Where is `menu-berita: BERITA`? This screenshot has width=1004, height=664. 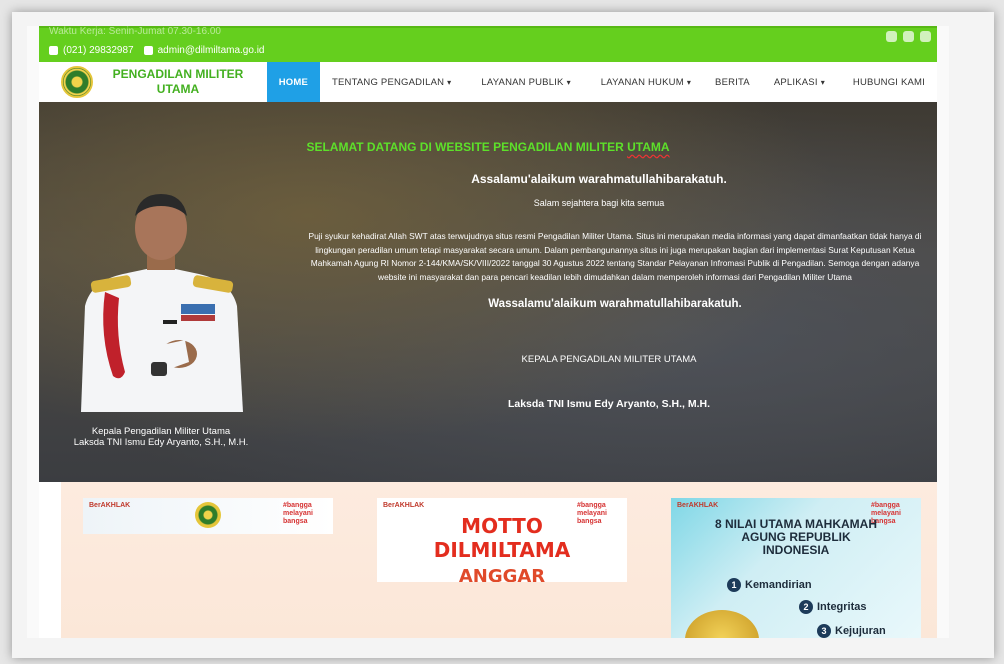
menu-berita: BERITA is located at coordinates (732, 82).